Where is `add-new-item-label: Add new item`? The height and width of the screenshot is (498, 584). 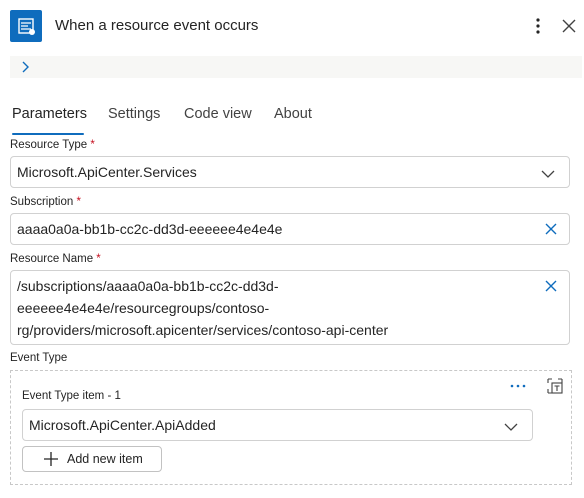 add-new-item-label: Add new item is located at coordinates (105, 459).